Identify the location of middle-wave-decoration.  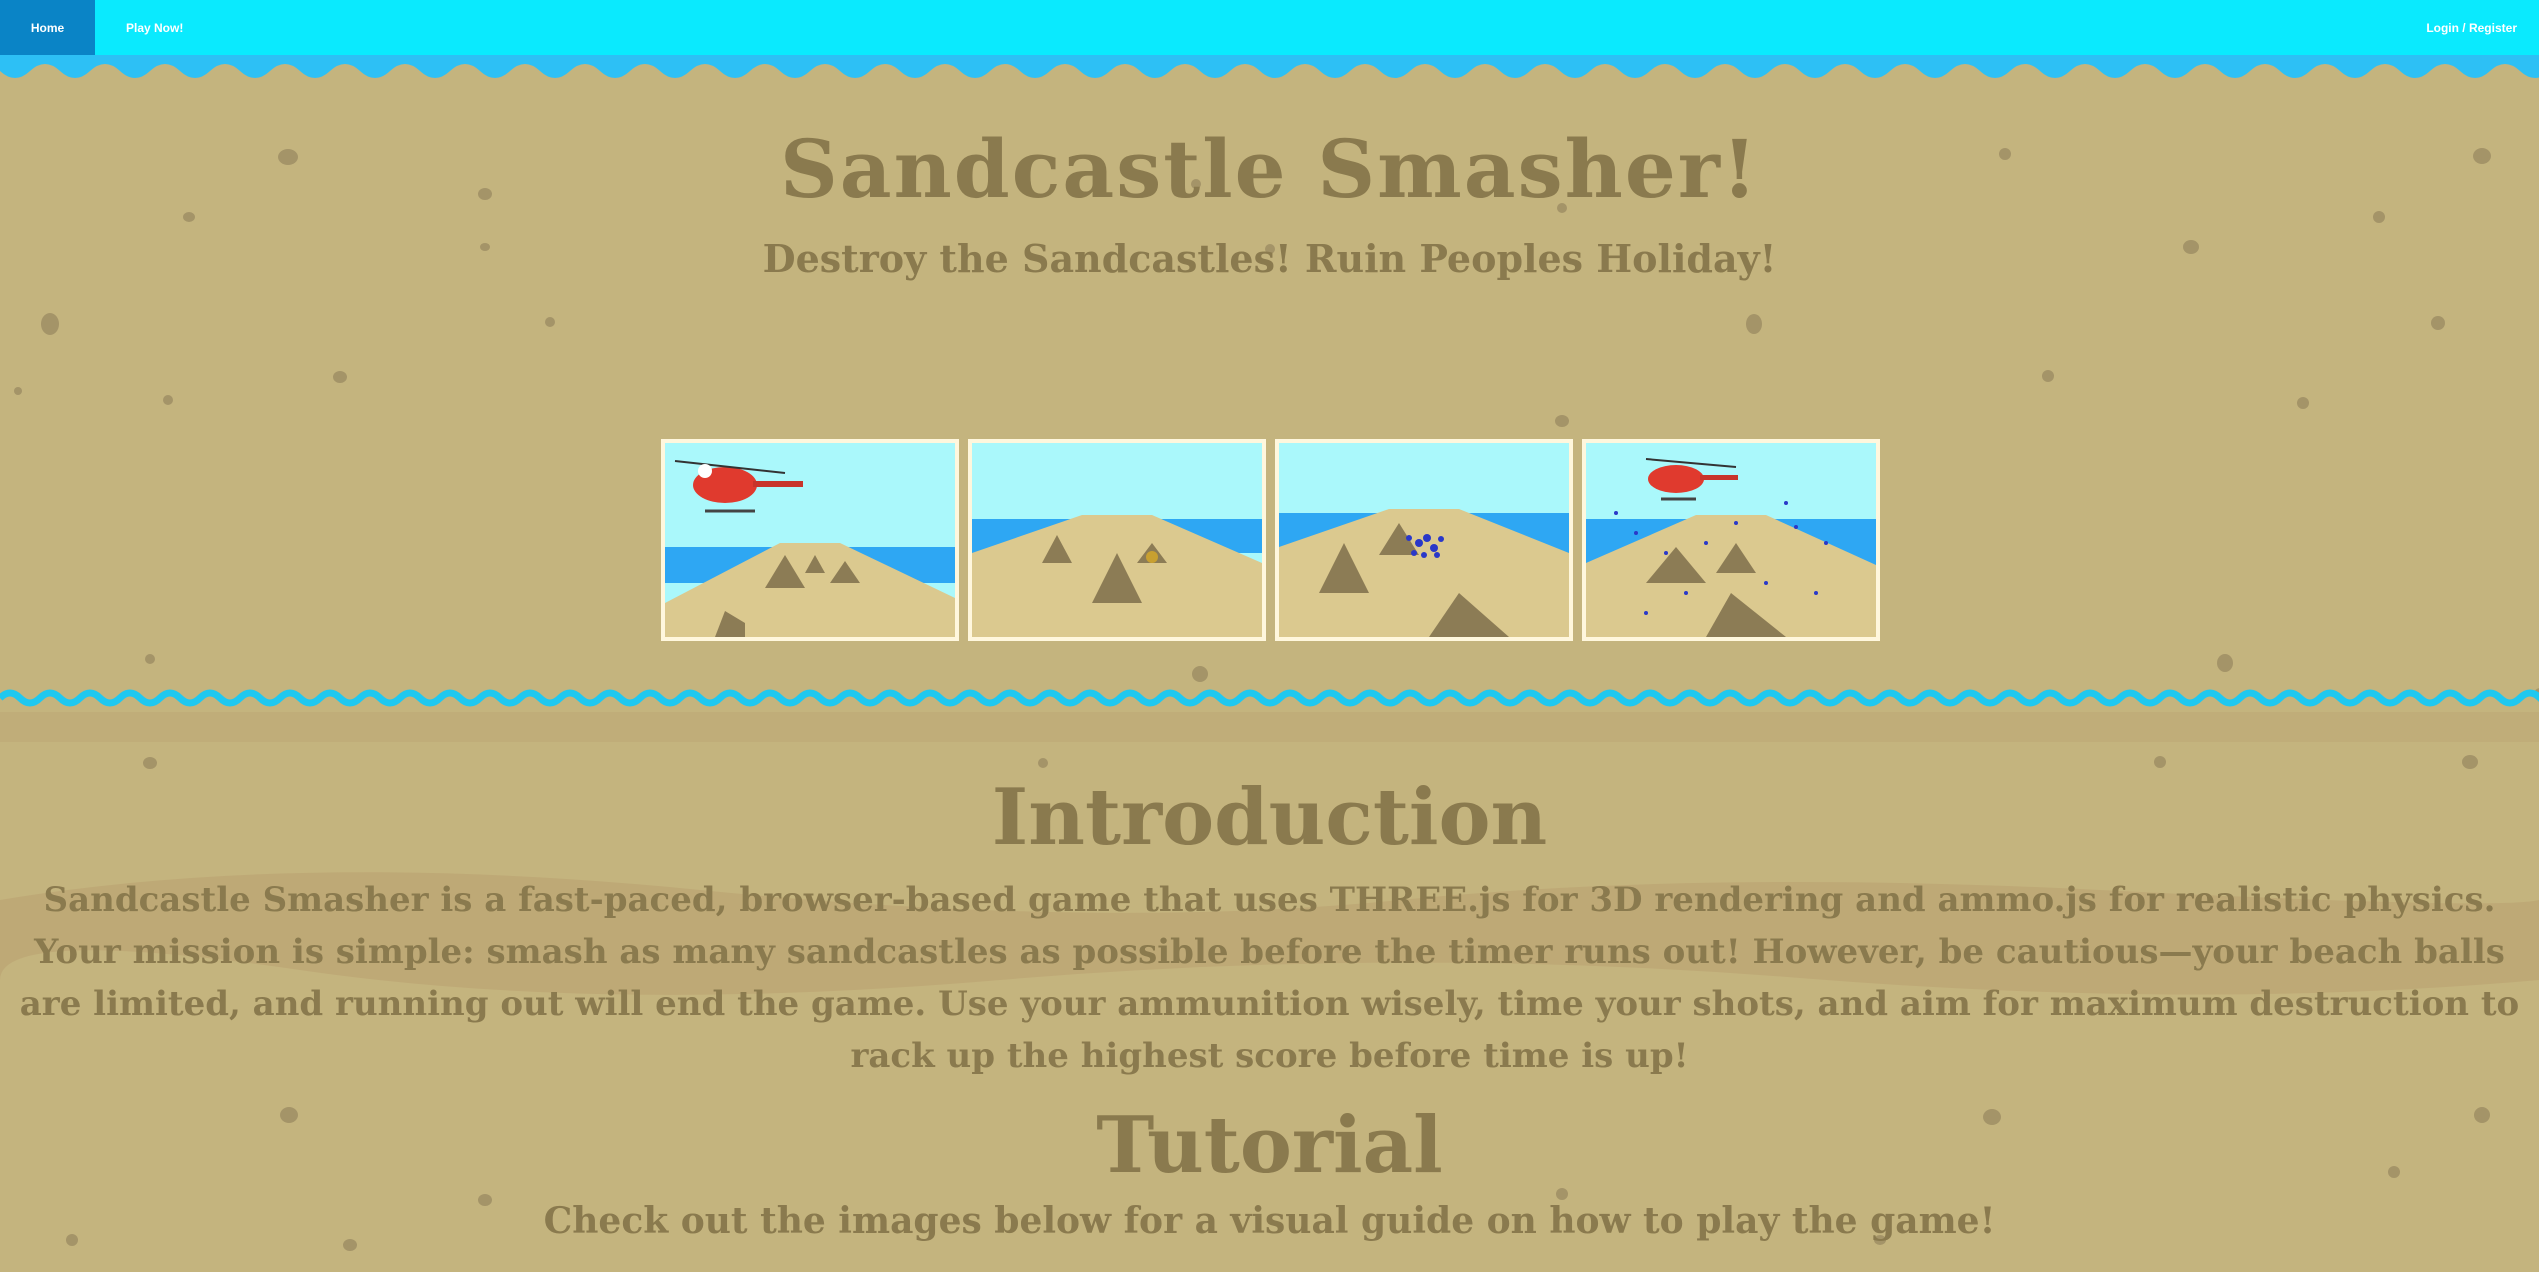
(1269, 715).